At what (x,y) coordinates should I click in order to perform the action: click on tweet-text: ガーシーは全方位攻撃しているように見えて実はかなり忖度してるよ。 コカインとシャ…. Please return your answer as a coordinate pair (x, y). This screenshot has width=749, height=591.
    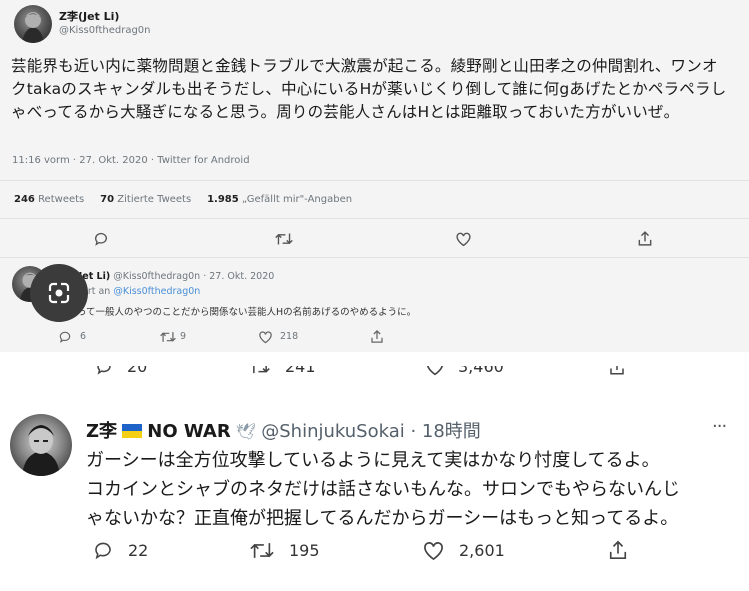
    Looking at the image, I should click on (411, 489).